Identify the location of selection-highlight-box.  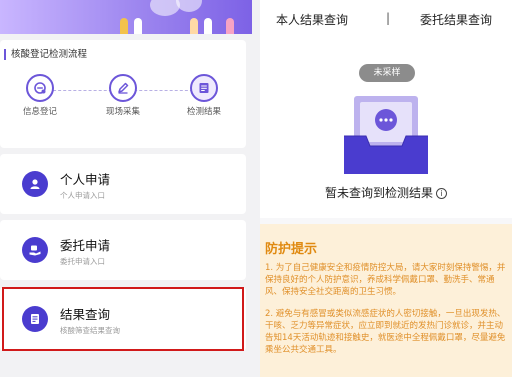
(123, 319).